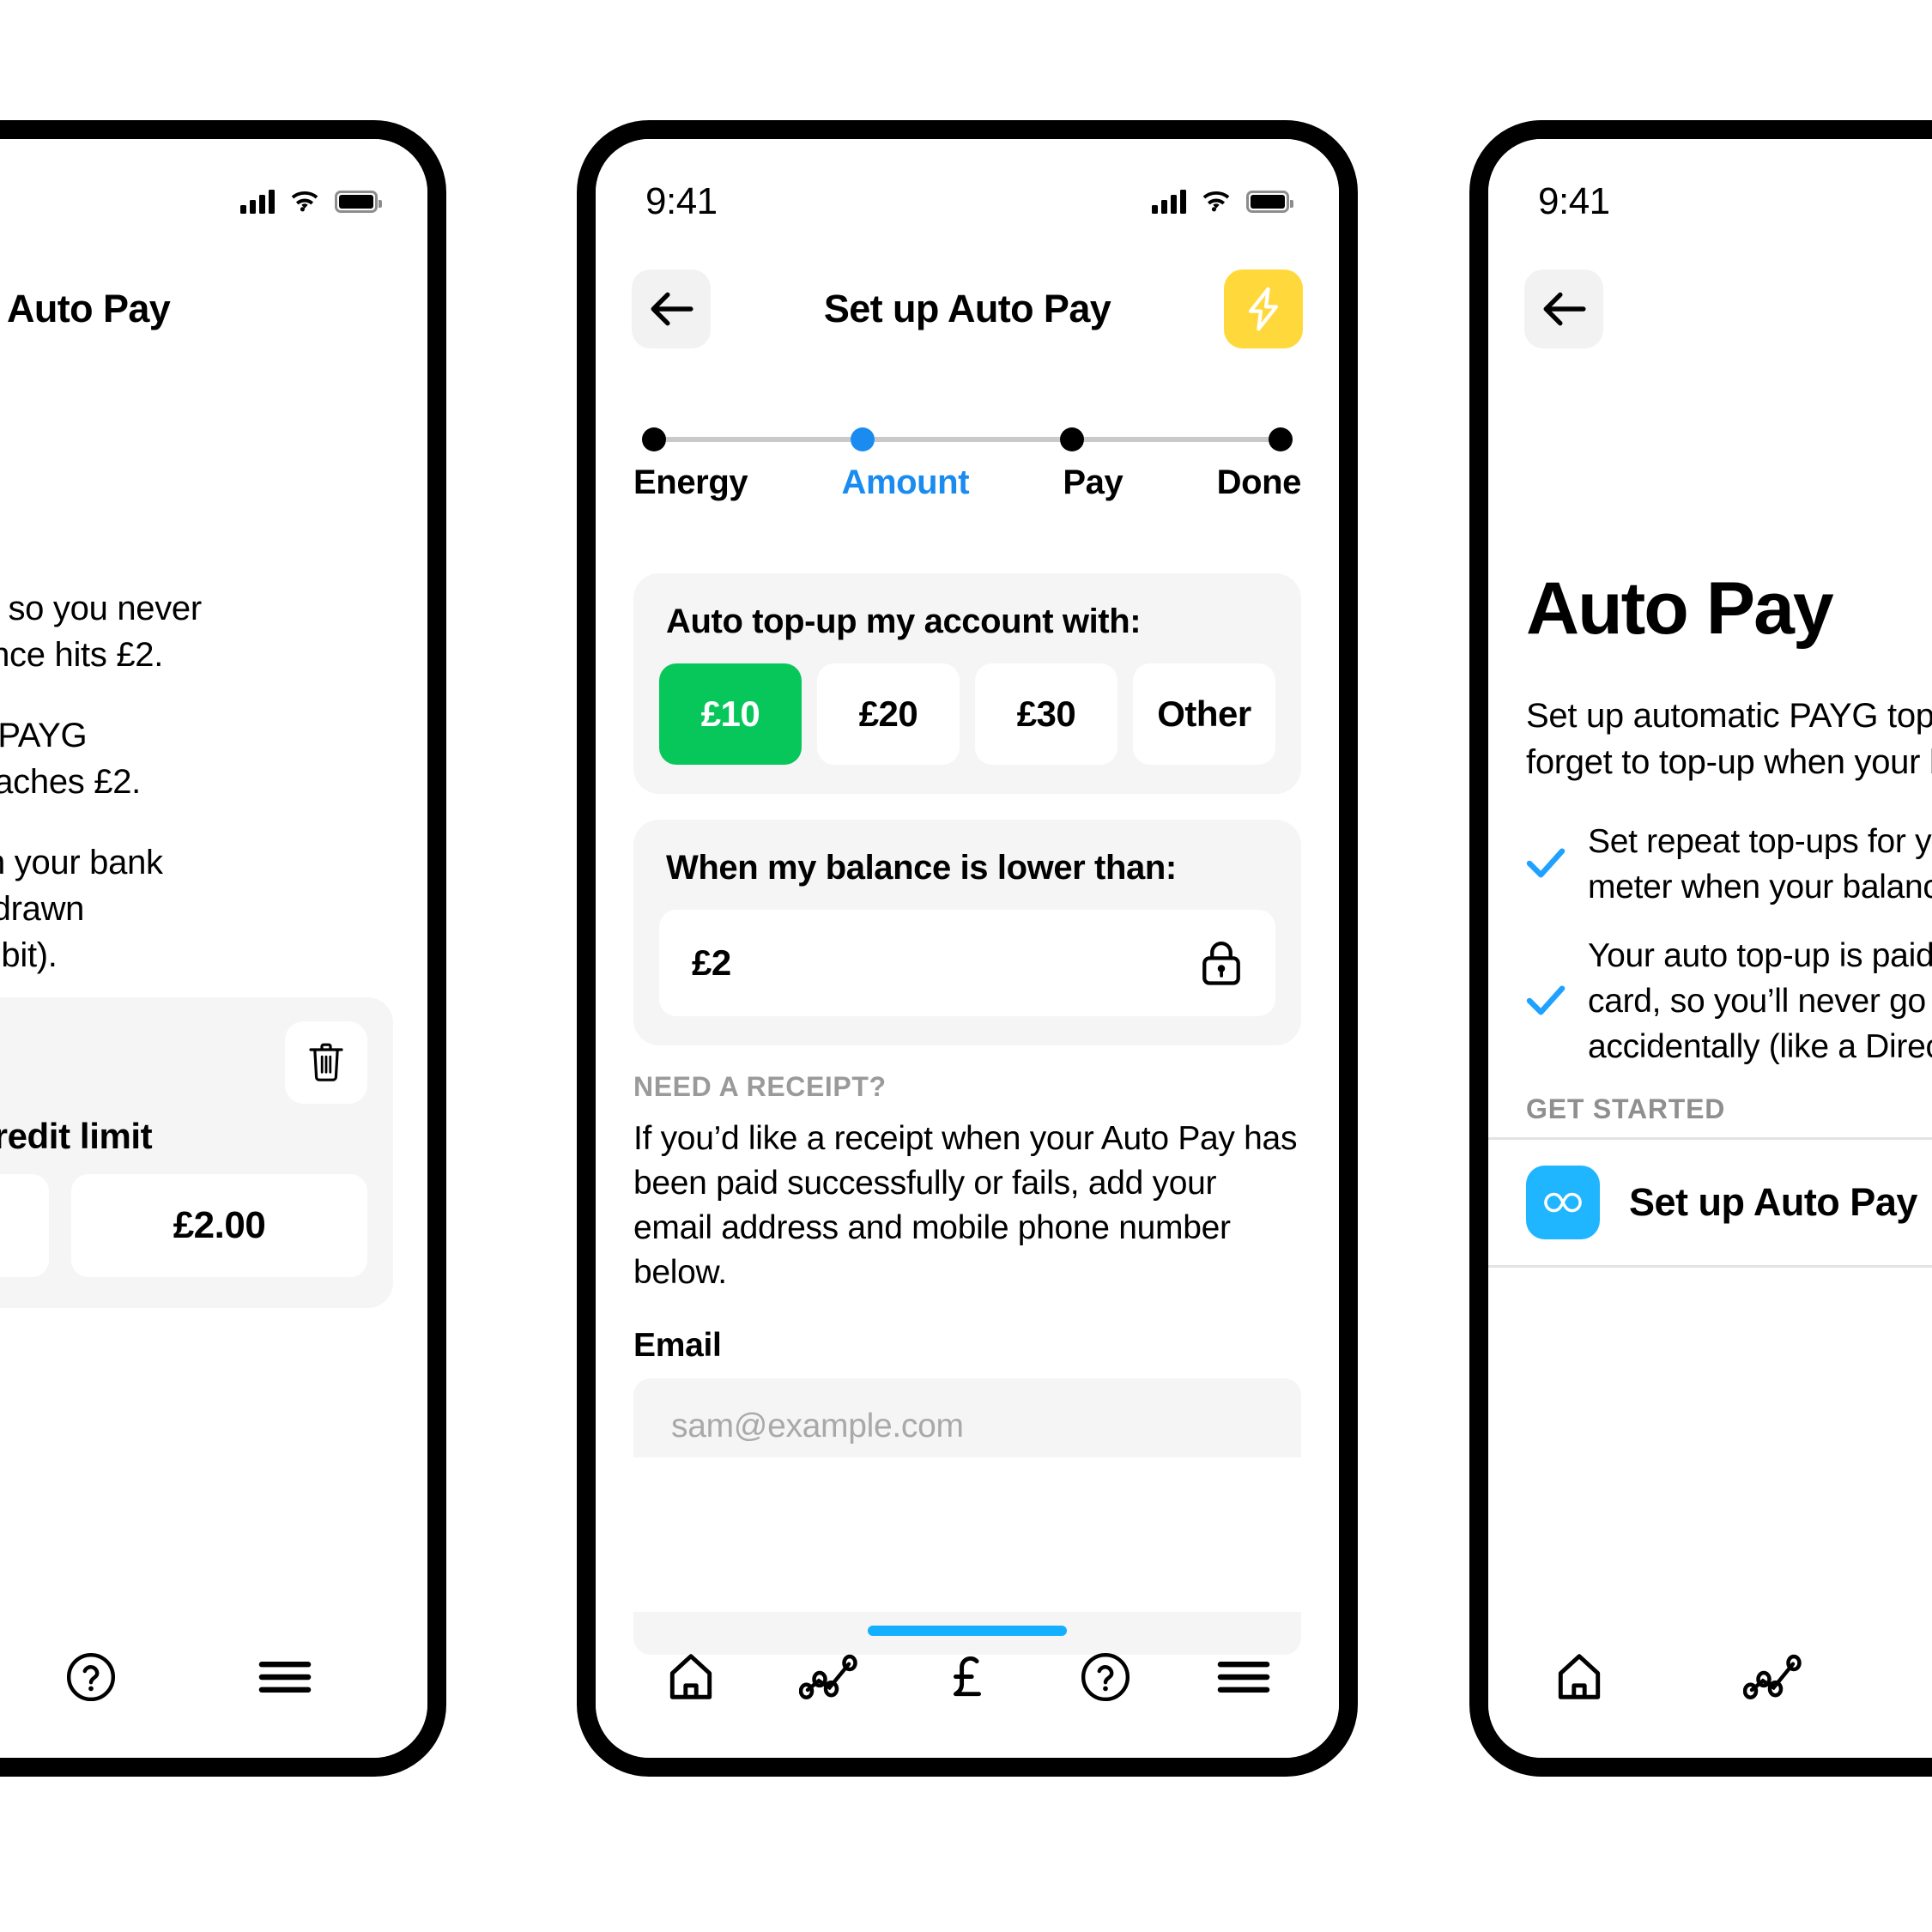  I want to click on set-up-auto-pay-row: Set up Auto Pay, so click(1710, 1202).